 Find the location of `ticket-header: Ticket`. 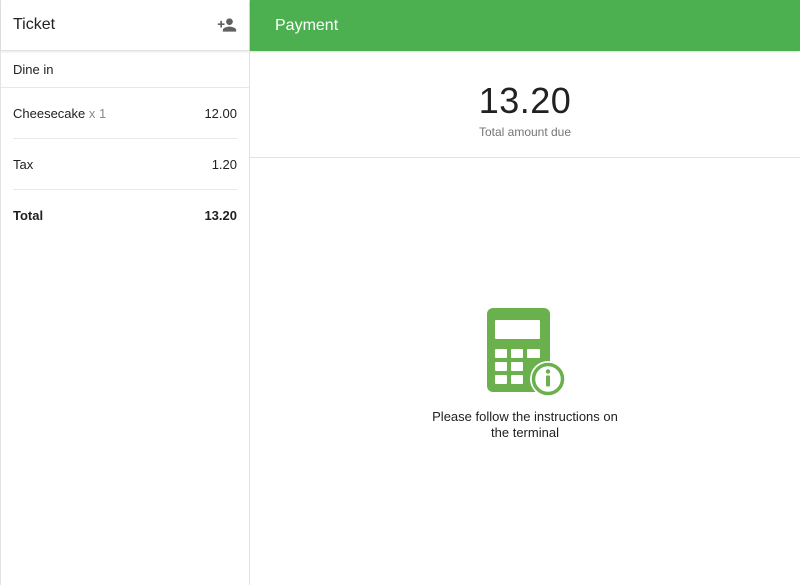

ticket-header: Ticket is located at coordinates (125, 25).